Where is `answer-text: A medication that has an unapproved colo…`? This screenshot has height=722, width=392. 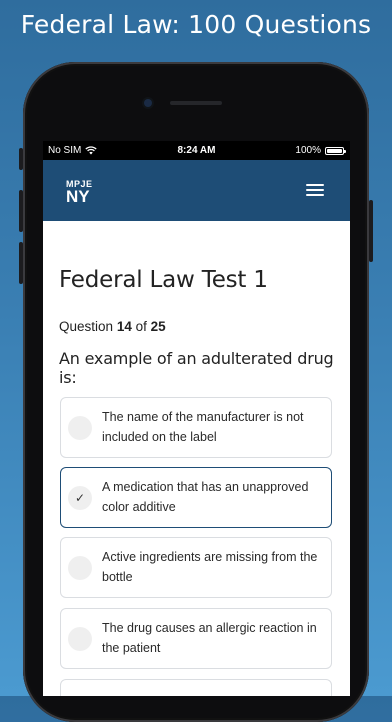
answer-text: A medication that has an unapproved colo… is located at coordinates (205, 497).